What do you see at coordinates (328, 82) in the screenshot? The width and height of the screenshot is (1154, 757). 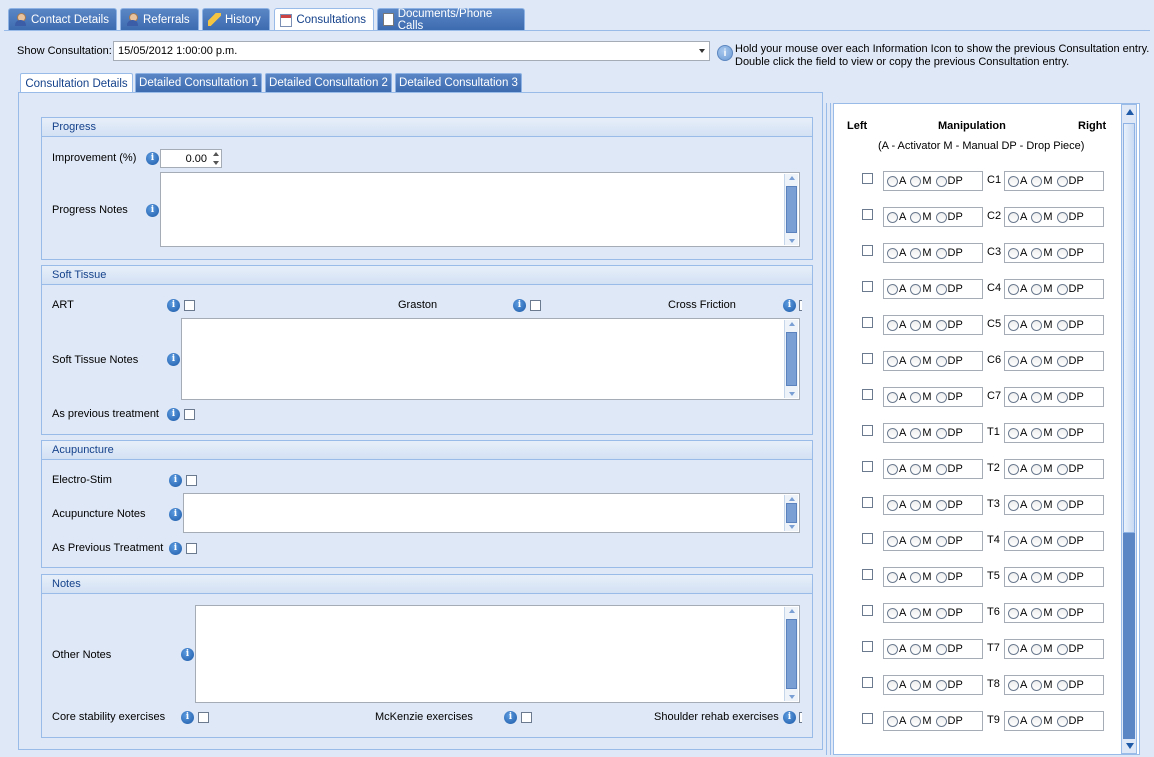 I see `subtab-detailed-consultation-2: Detailed Consultation 2` at bounding box center [328, 82].